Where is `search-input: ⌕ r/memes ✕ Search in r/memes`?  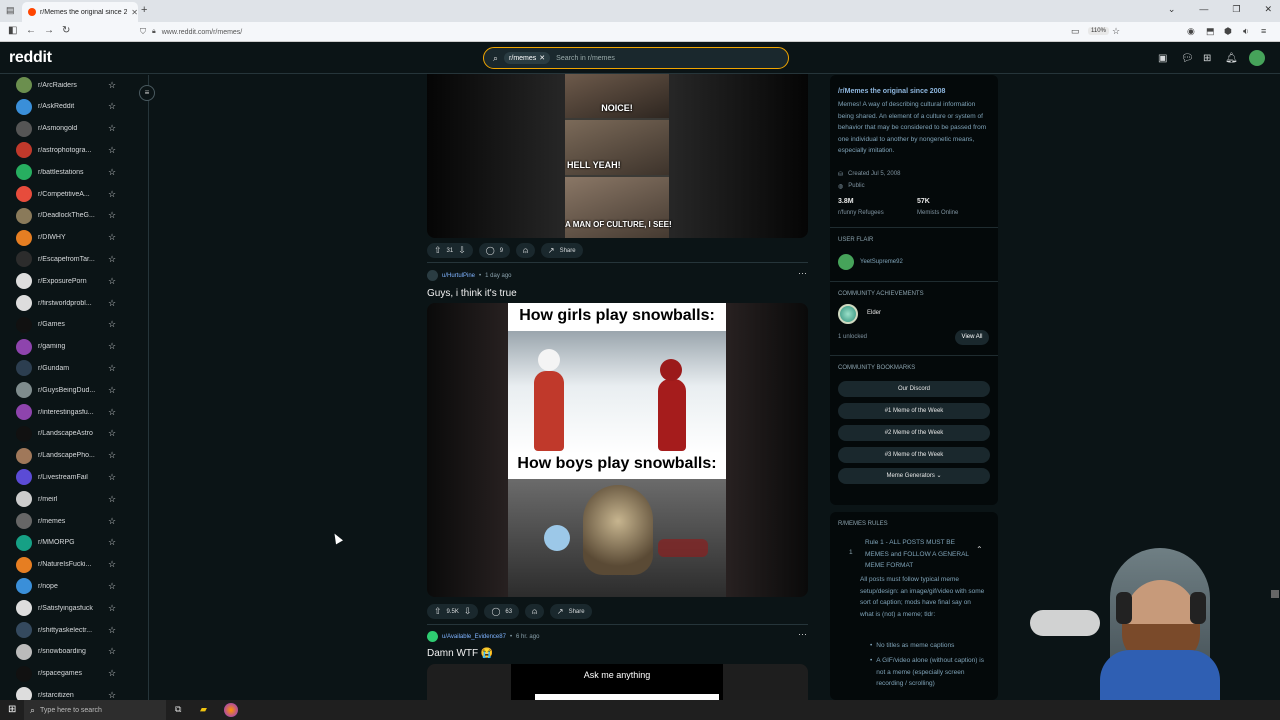 search-input: ⌕ r/memes ✕ Search in r/memes is located at coordinates (636, 58).